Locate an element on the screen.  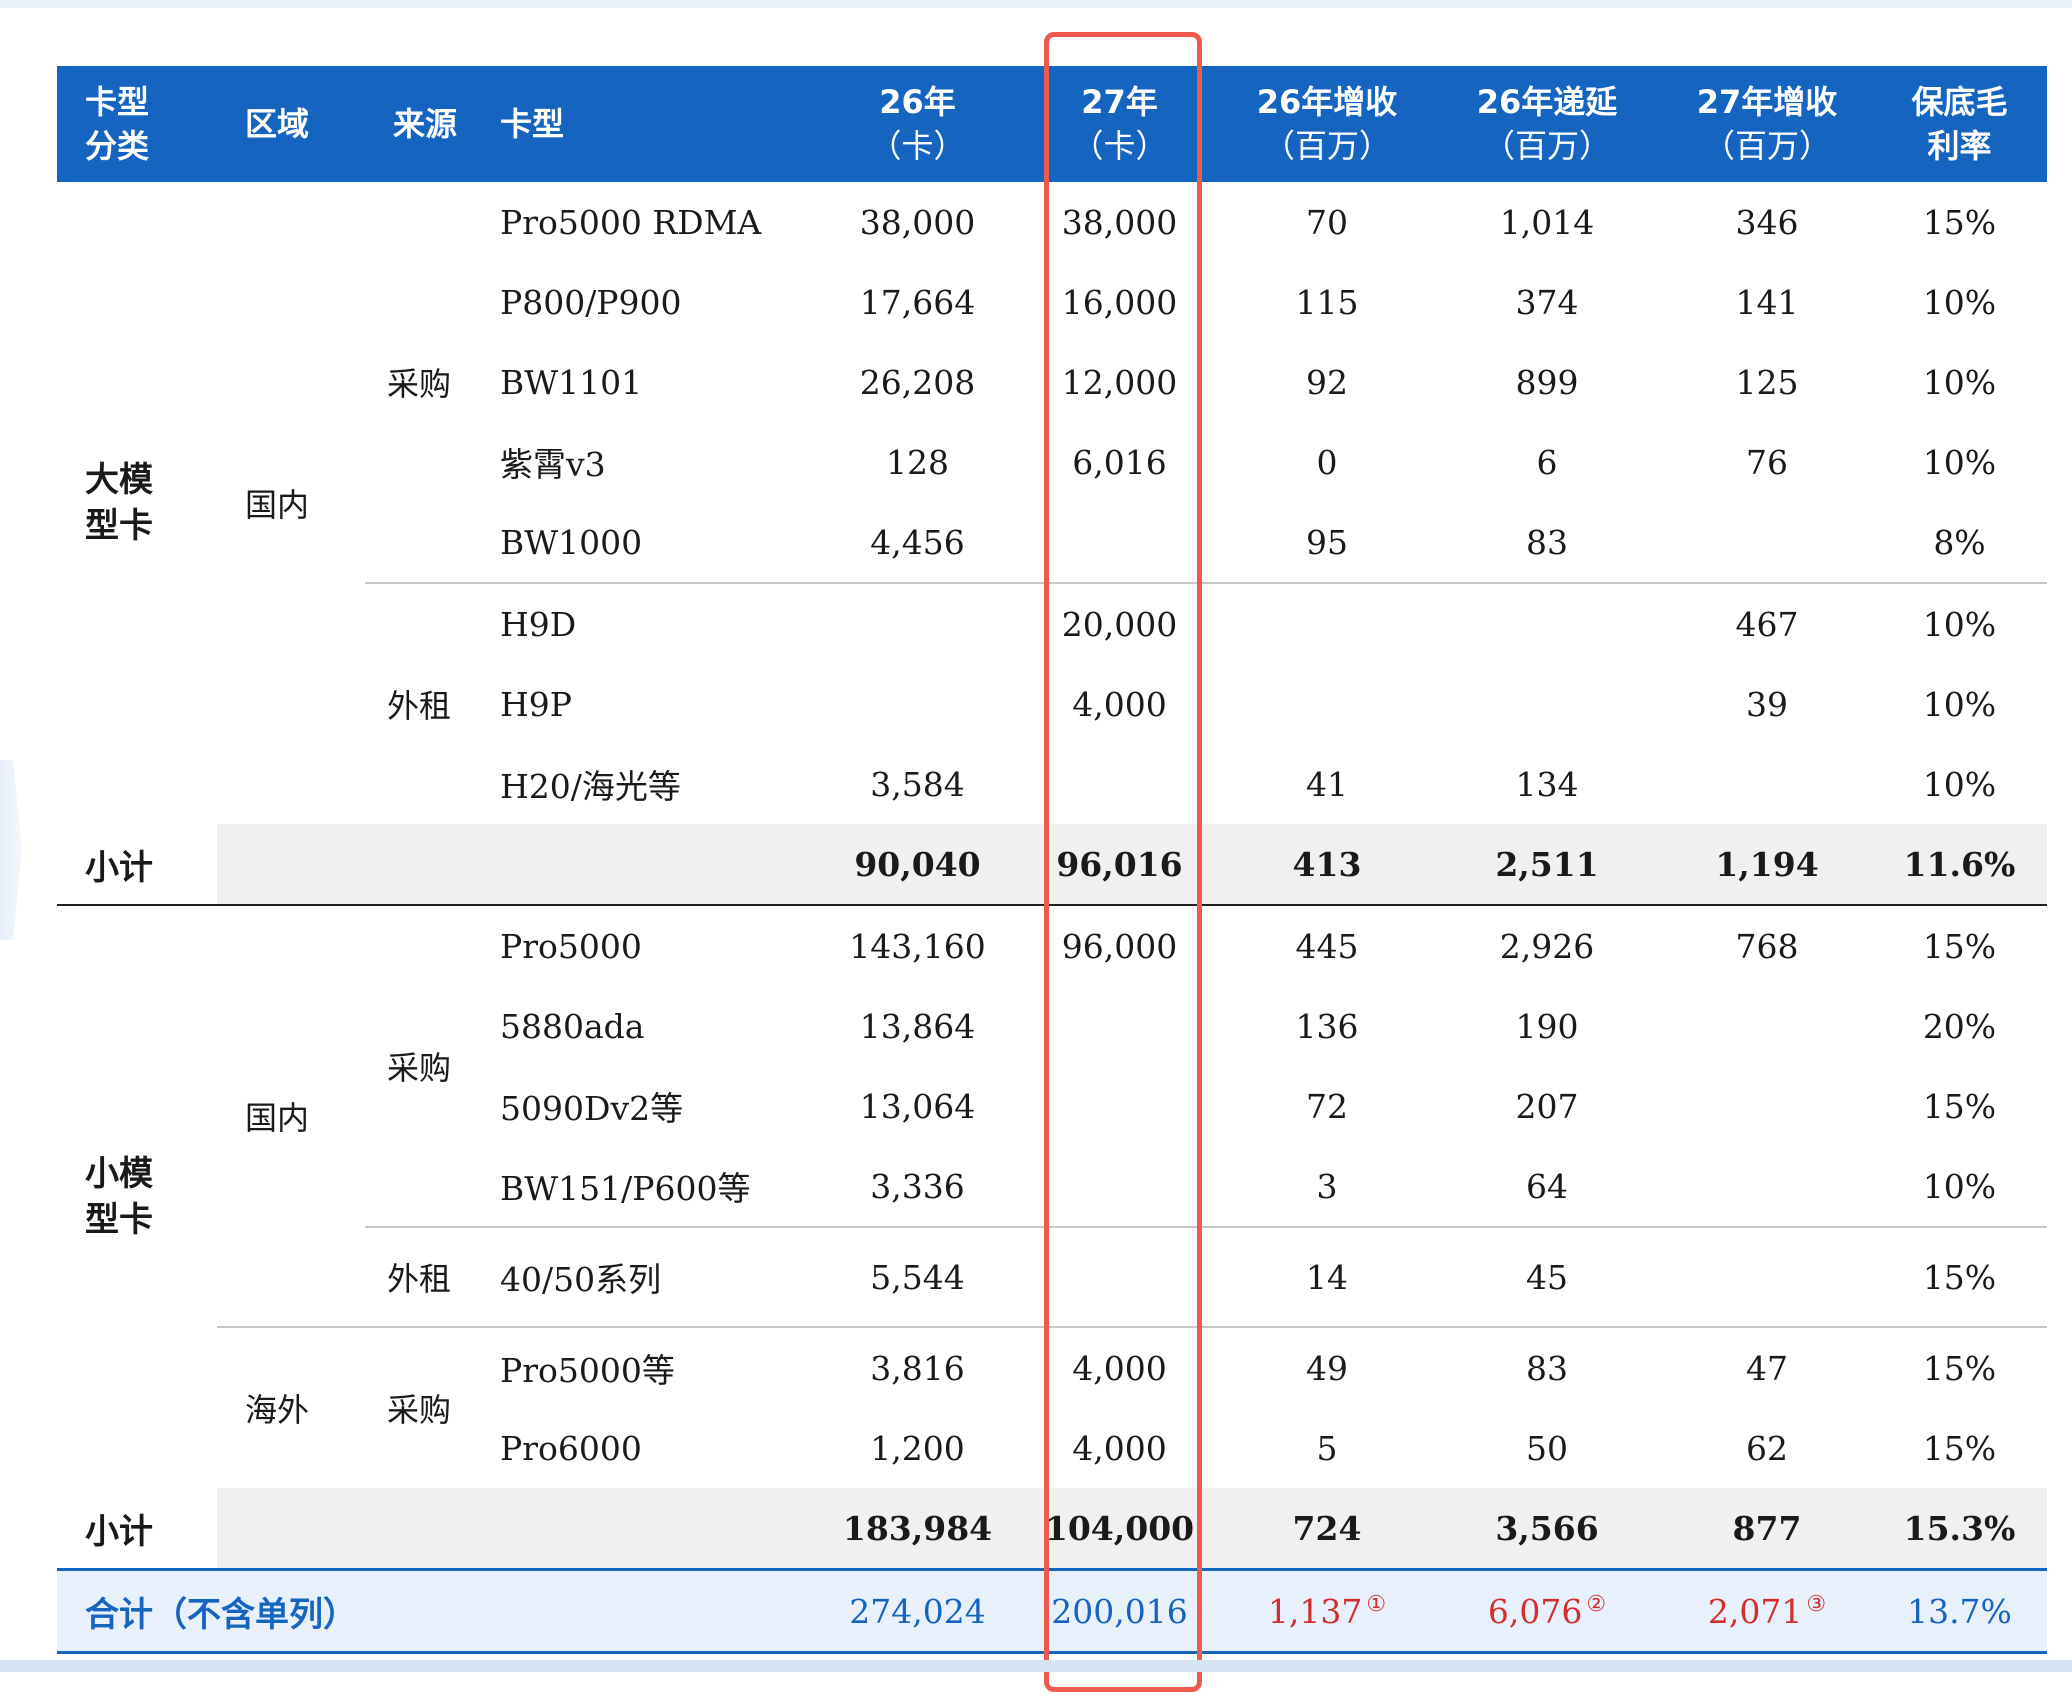
cell-y27: 12,000 is located at coordinates (1119, 382).